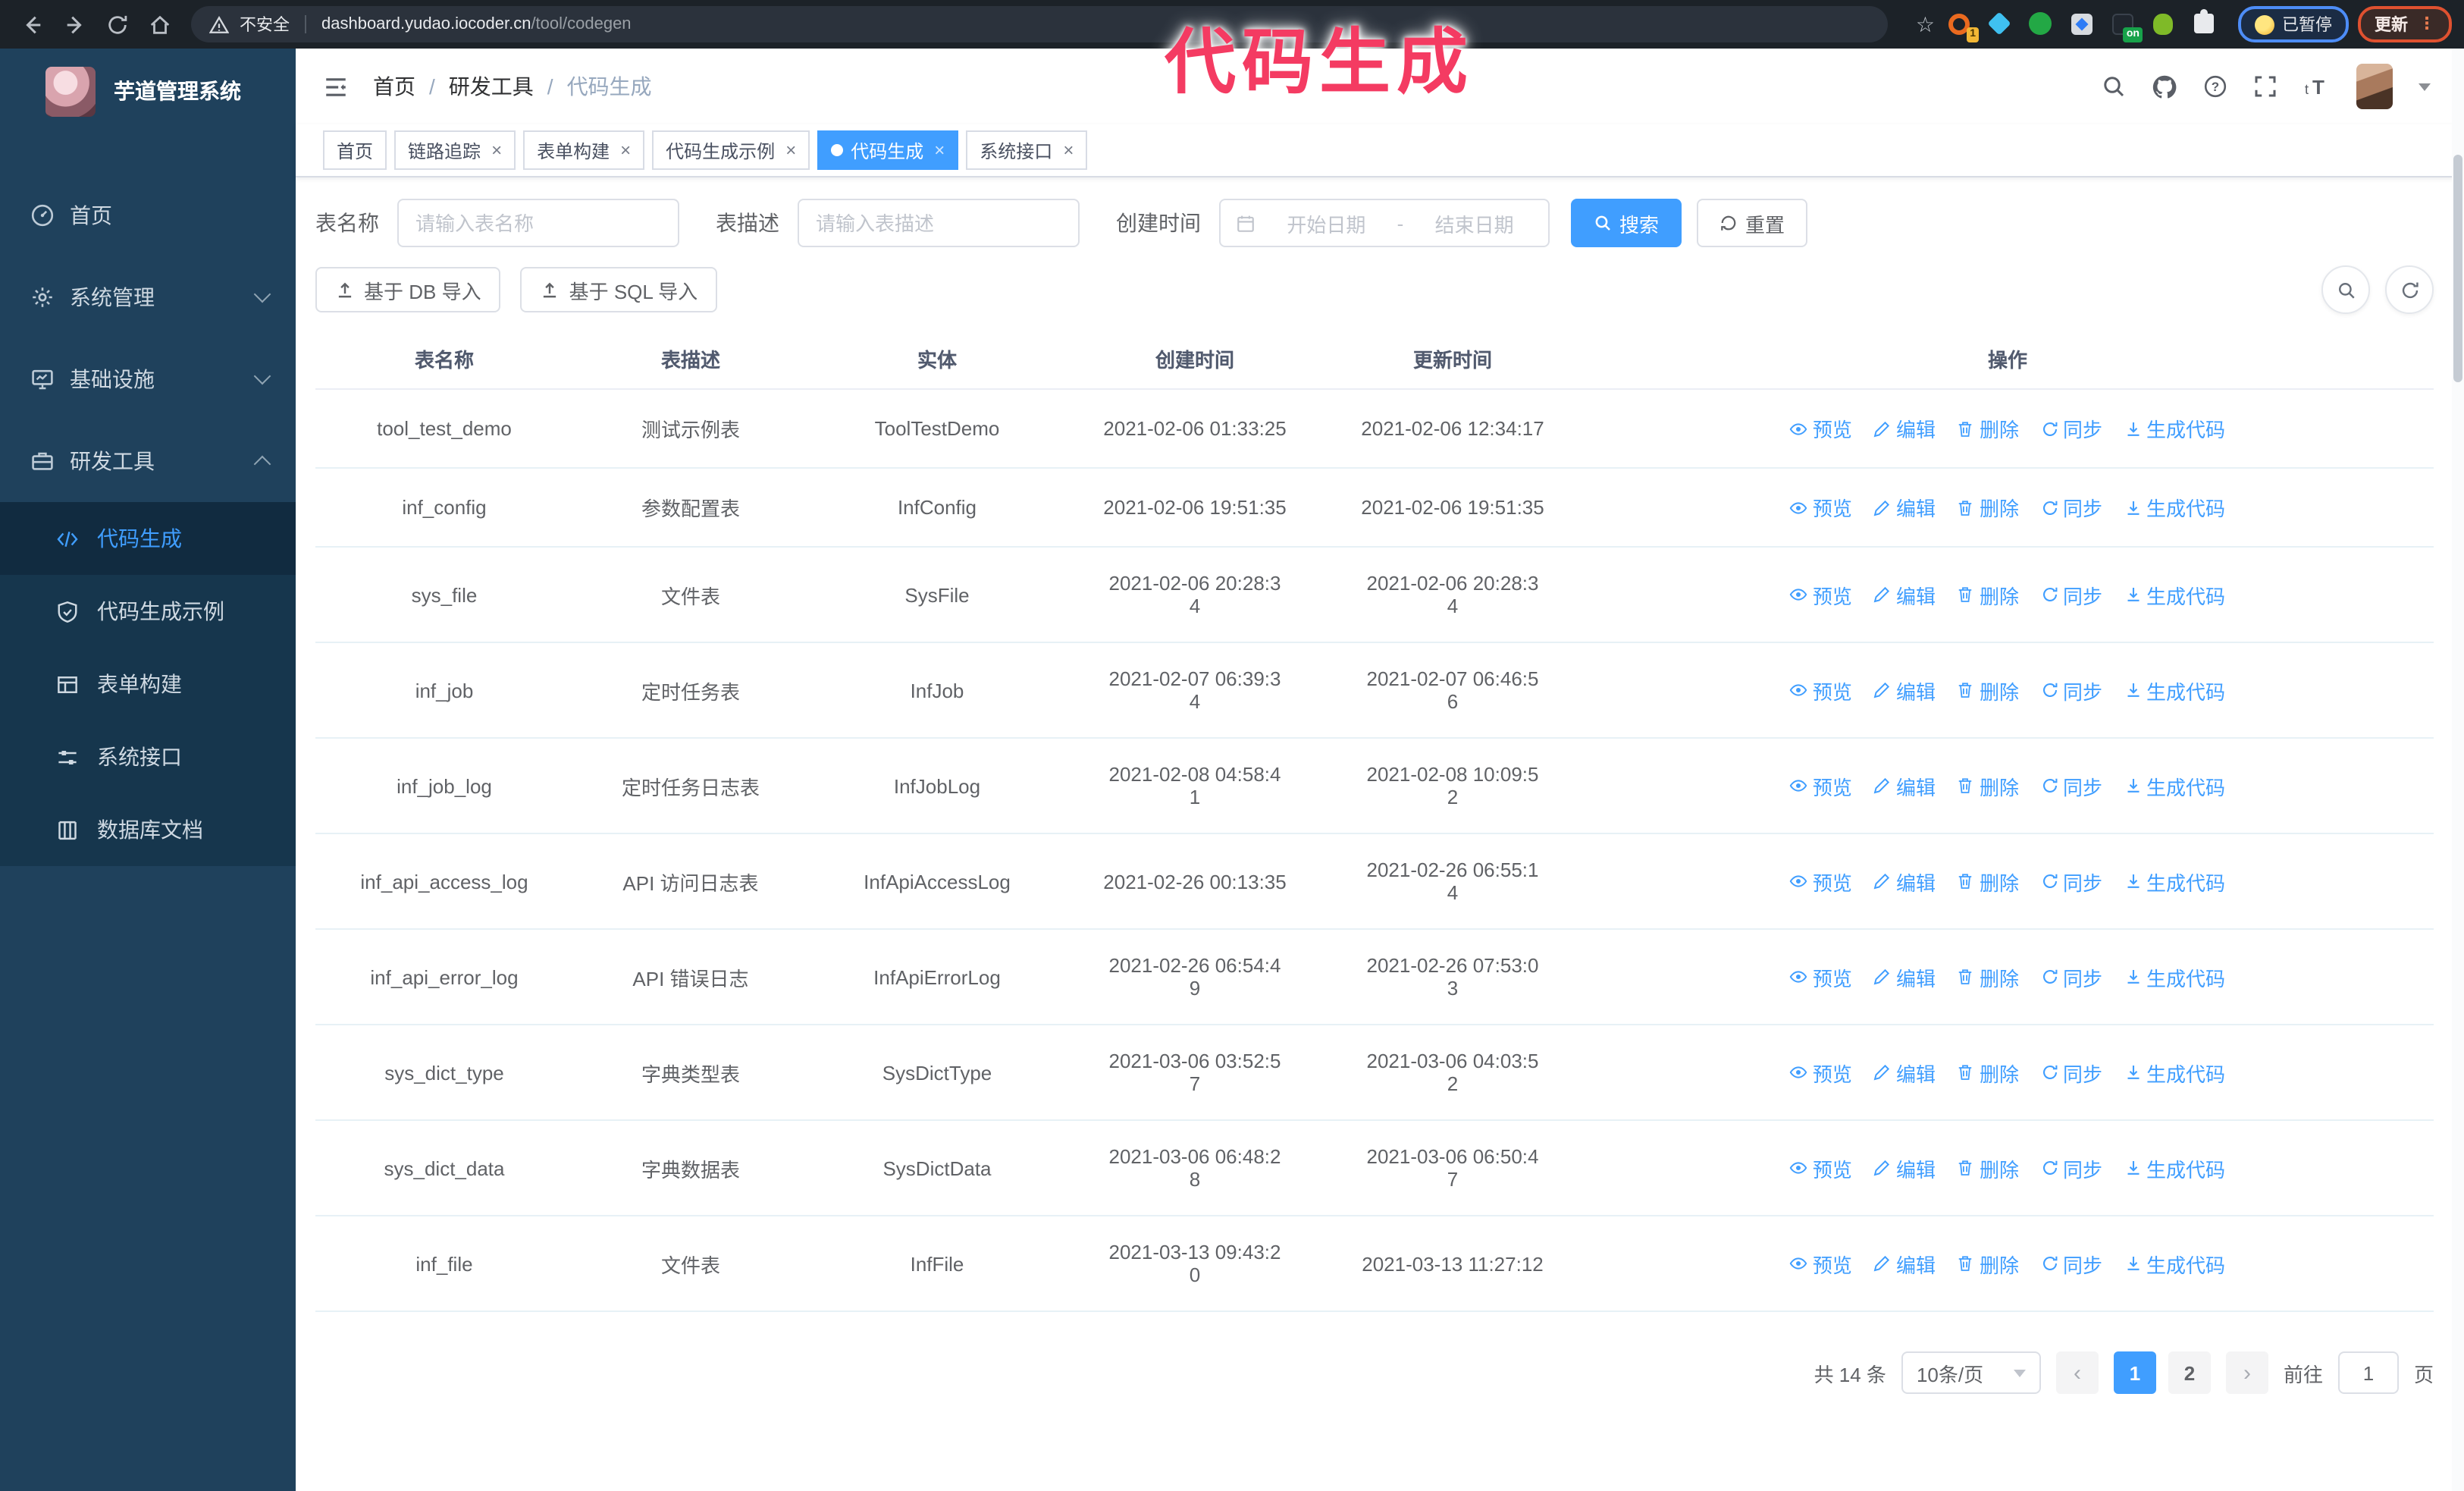 The width and height of the screenshot is (2464, 1491). Describe the element at coordinates (888, 150) in the screenshot. I see `tab-代码生成: 代码生成 ×` at that location.